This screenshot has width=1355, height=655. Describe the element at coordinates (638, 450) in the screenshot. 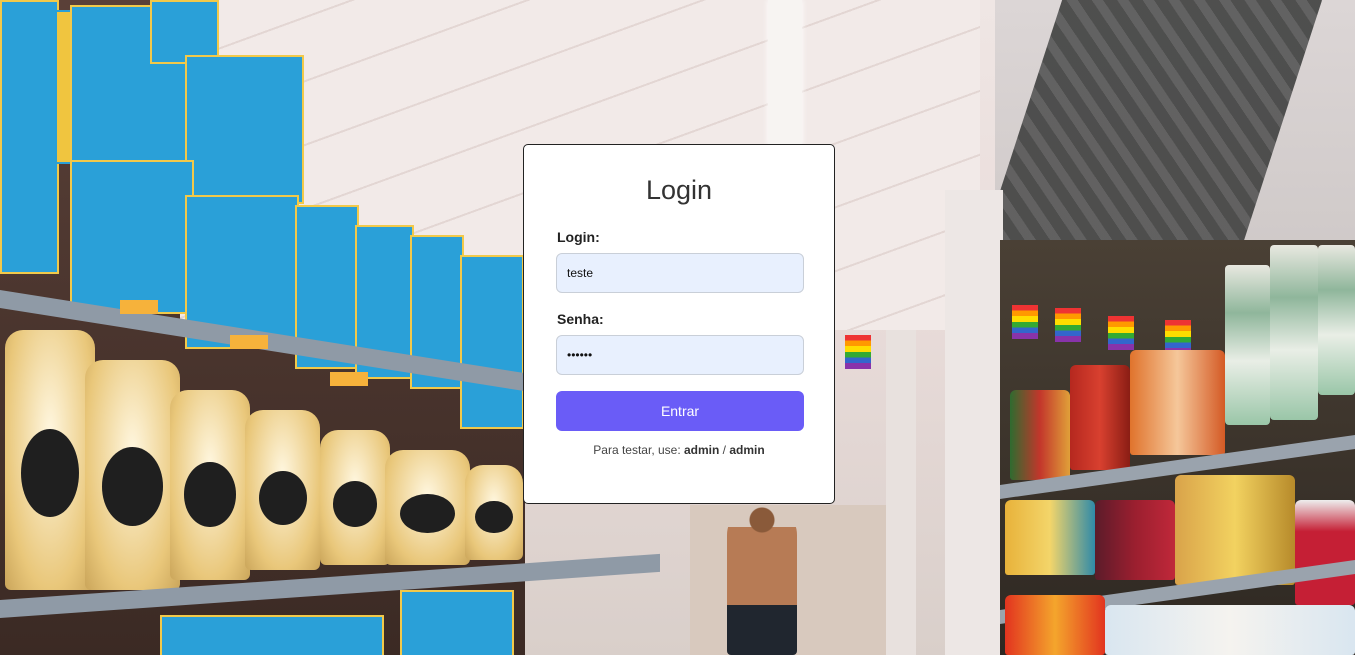

I see `hint-prefix: Para testar, use:` at that location.